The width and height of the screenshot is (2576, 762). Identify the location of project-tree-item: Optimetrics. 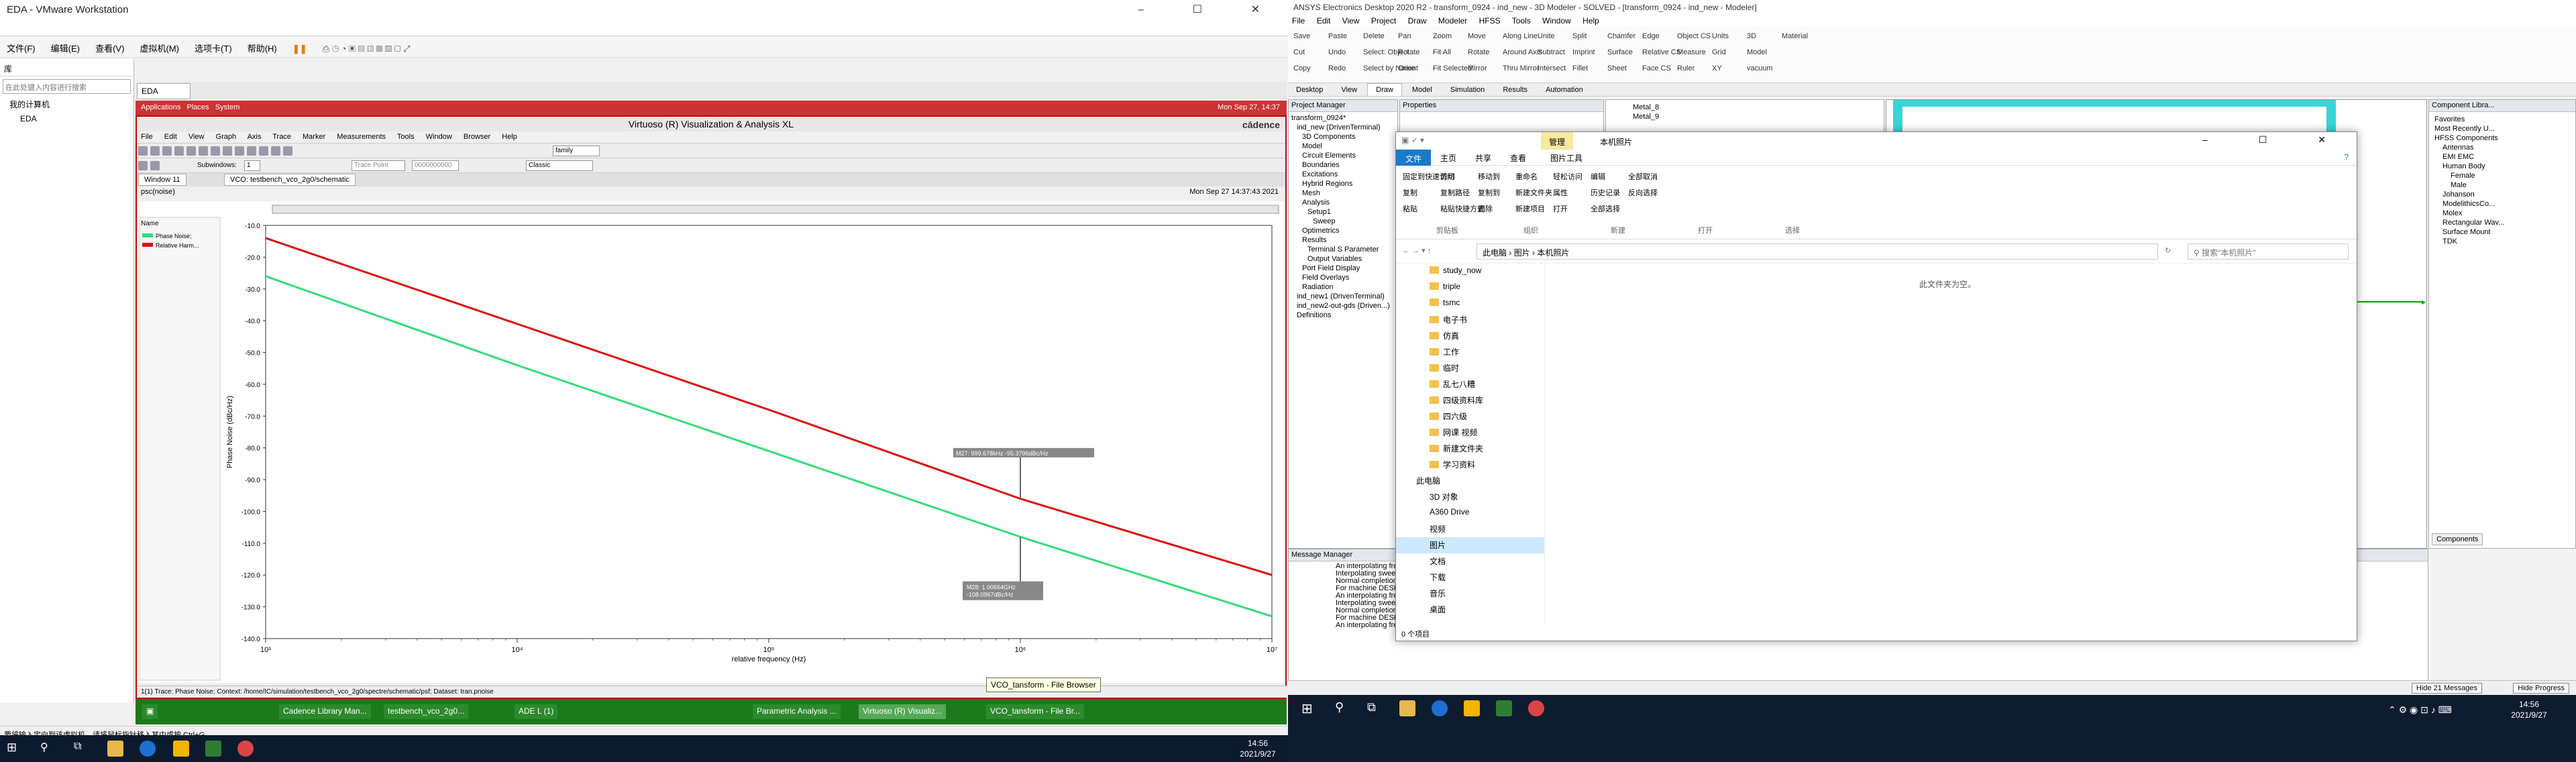
(1343, 231).